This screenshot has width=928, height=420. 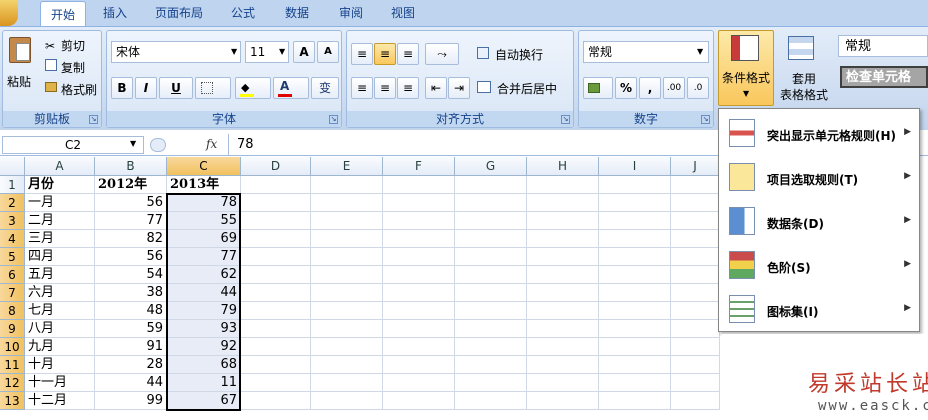 What do you see at coordinates (819, 311) in the screenshot?
I see `menu-item-5: 图标集(I) ▶` at bounding box center [819, 311].